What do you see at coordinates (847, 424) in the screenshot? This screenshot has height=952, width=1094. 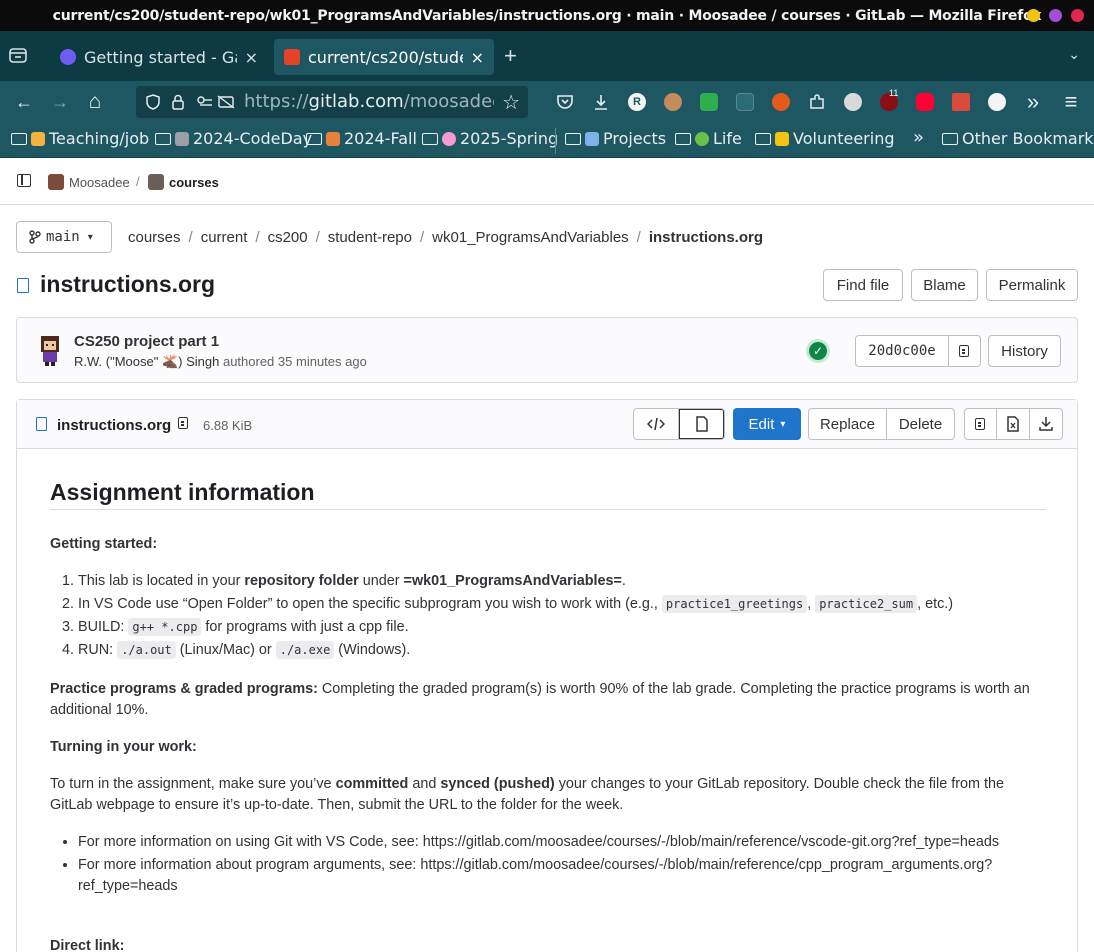 I see `replace-button: Replace` at bounding box center [847, 424].